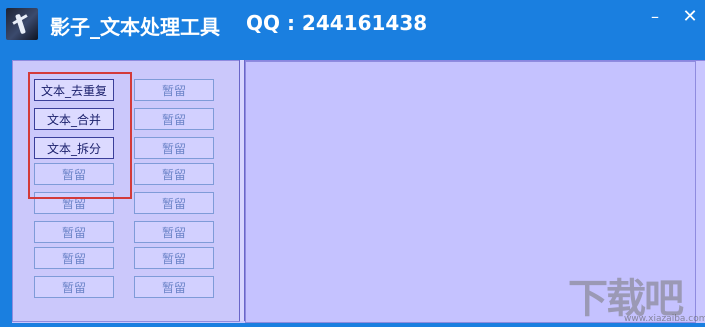  I want to click on app-icon, so click(22, 24).